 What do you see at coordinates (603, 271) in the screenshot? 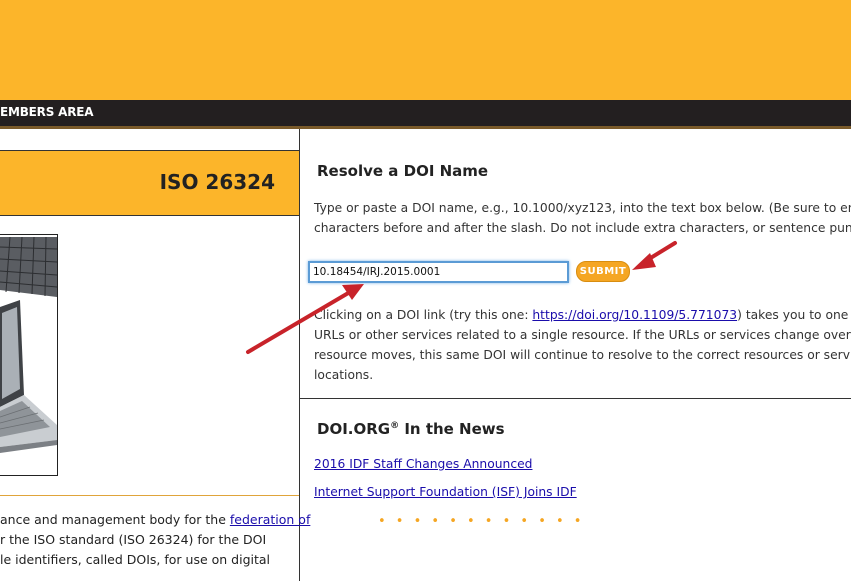
I see `submit-button: SUBMIT` at bounding box center [603, 271].